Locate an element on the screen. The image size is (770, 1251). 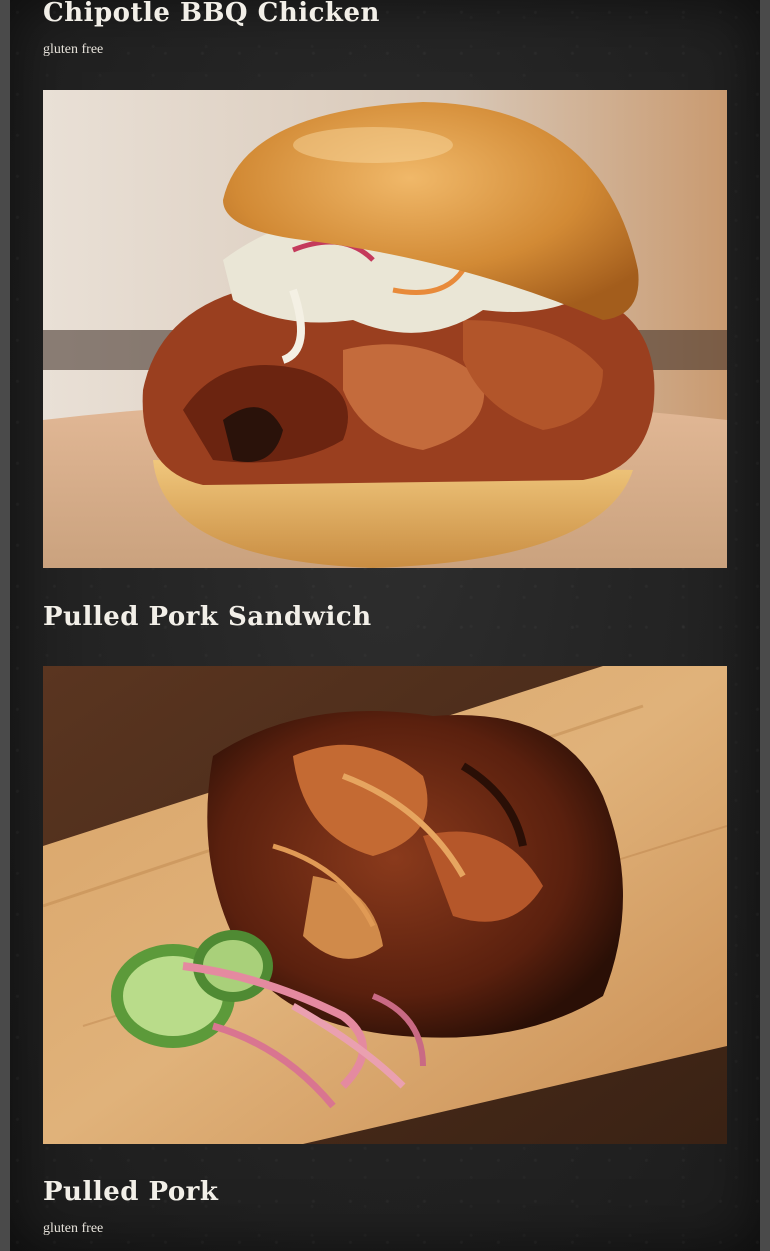
menu-item-title: Chipotle BBQ Chicken is located at coordinates (211, 14).